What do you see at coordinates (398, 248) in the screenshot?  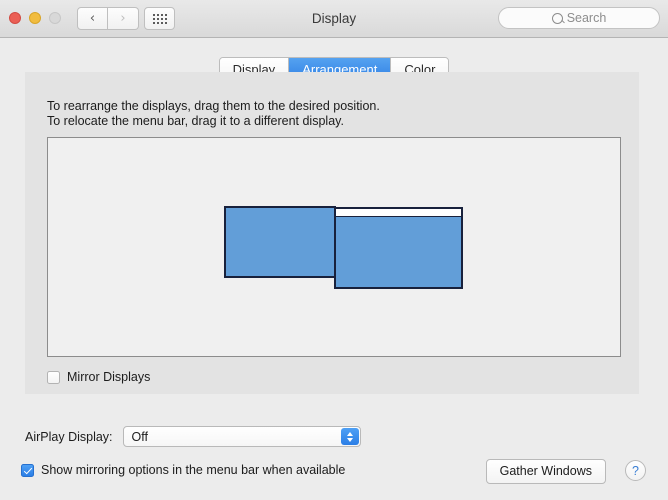 I see `display-right` at bounding box center [398, 248].